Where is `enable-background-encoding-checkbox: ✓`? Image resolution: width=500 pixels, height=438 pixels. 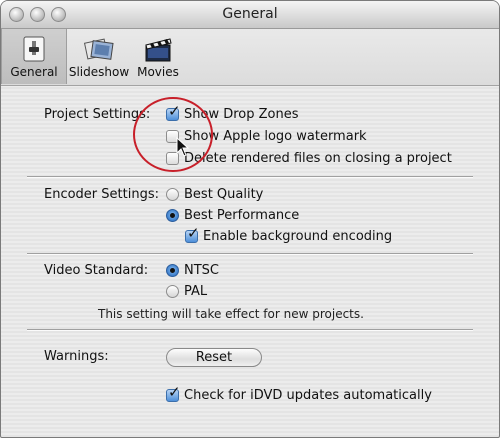
enable-background-encoding-checkbox: ✓ is located at coordinates (192, 234).